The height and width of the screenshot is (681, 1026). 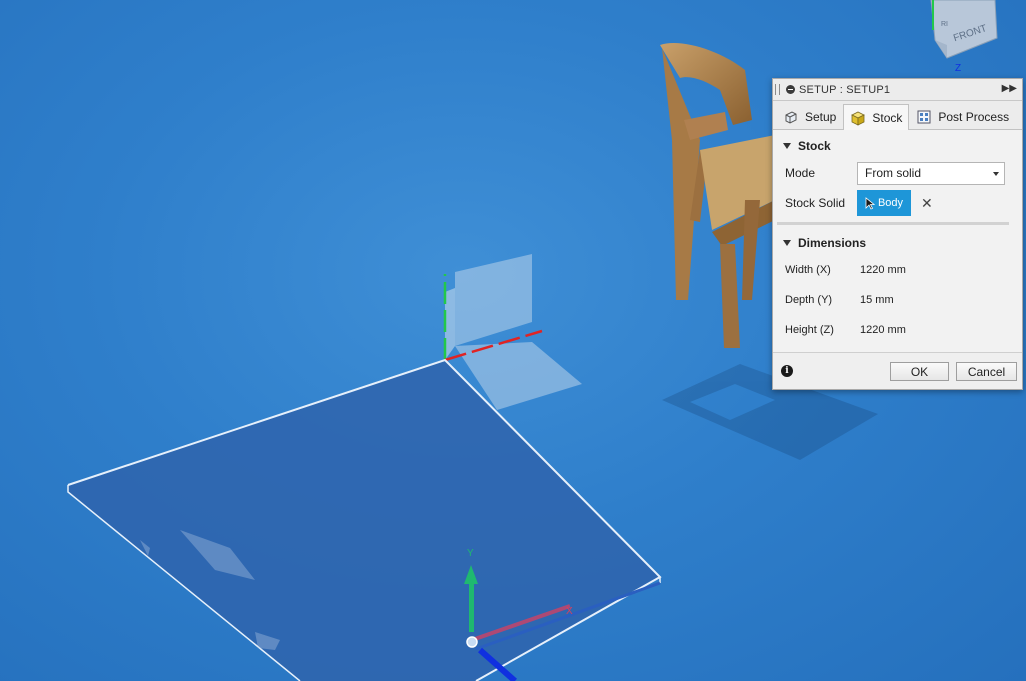 I want to click on cancel-button: Cancel, so click(x=986, y=371).